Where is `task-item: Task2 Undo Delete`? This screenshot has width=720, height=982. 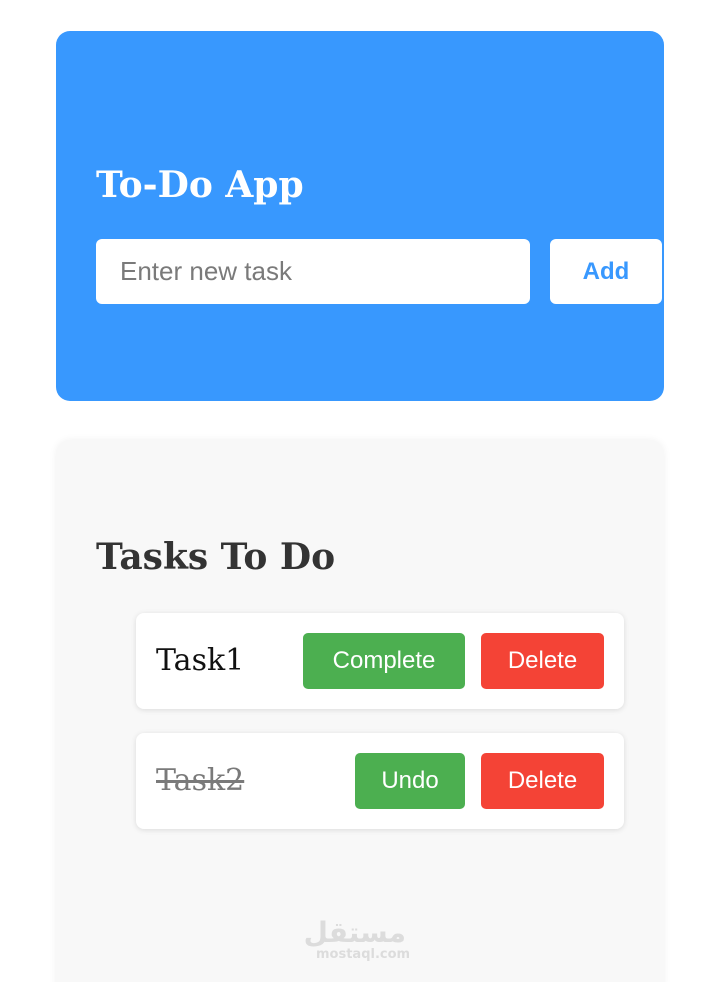
task-item: Task2 Undo Delete is located at coordinates (380, 781).